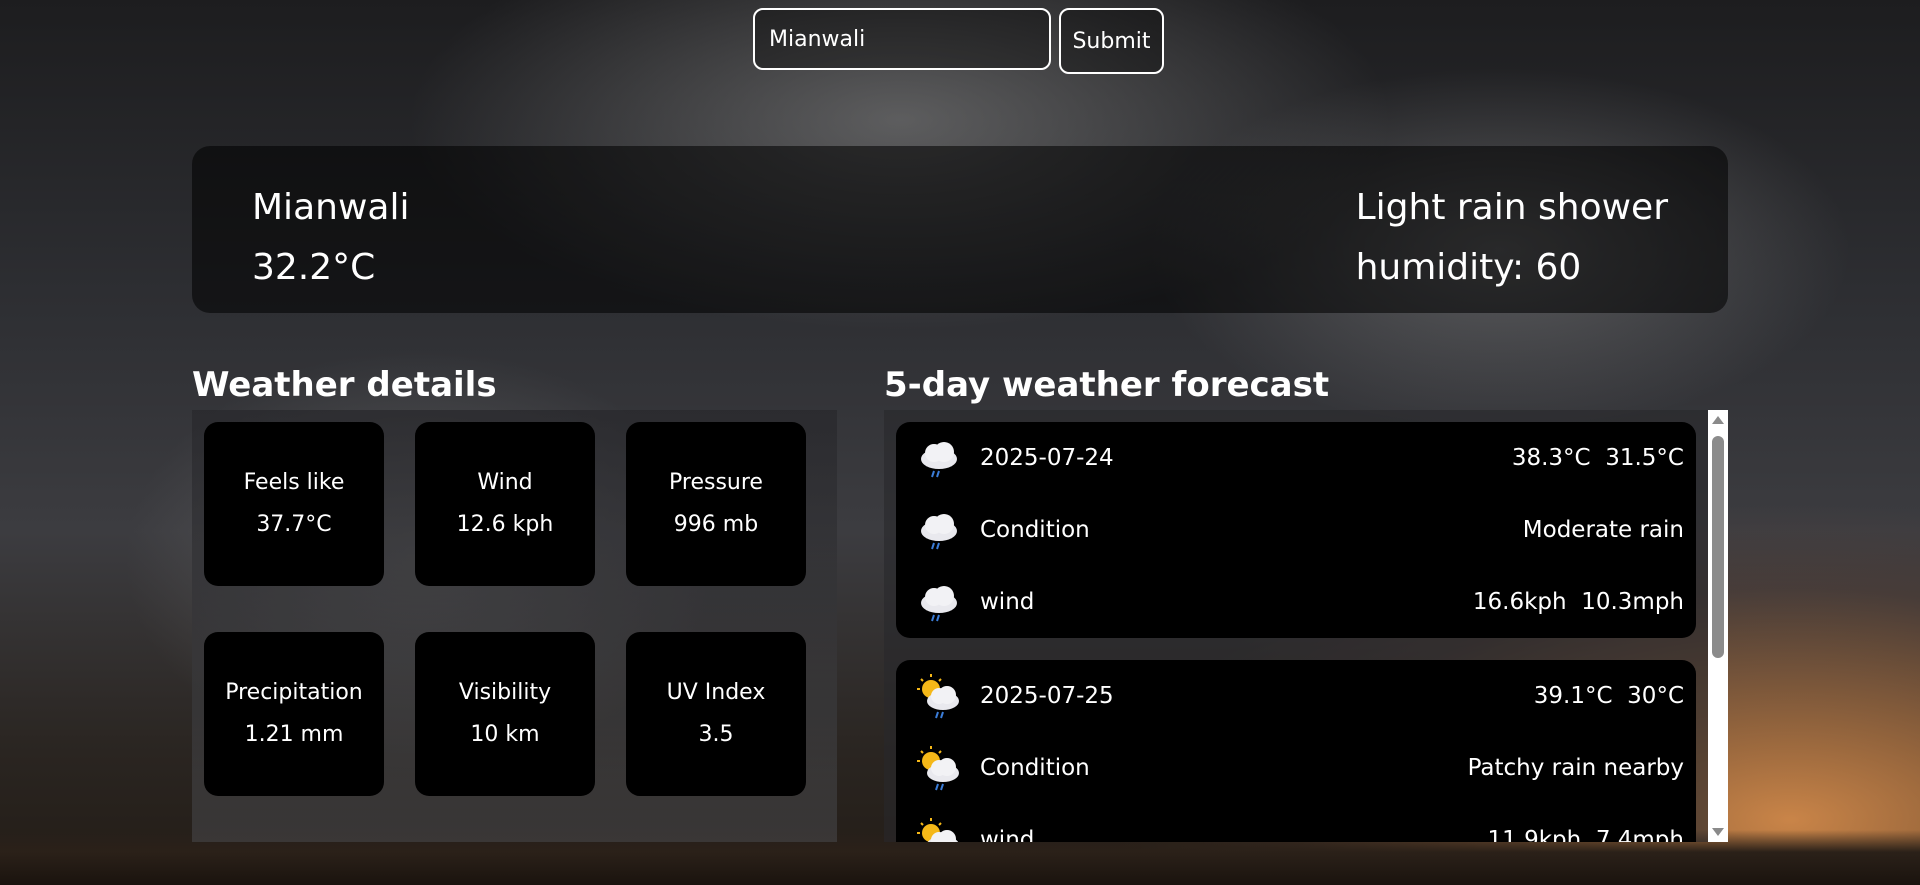 The image size is (1920, 885). What do you see at coordinates (716, 524) in the screenshot?
I see `card-value: 996 mb` at bounding box center [716, 524].